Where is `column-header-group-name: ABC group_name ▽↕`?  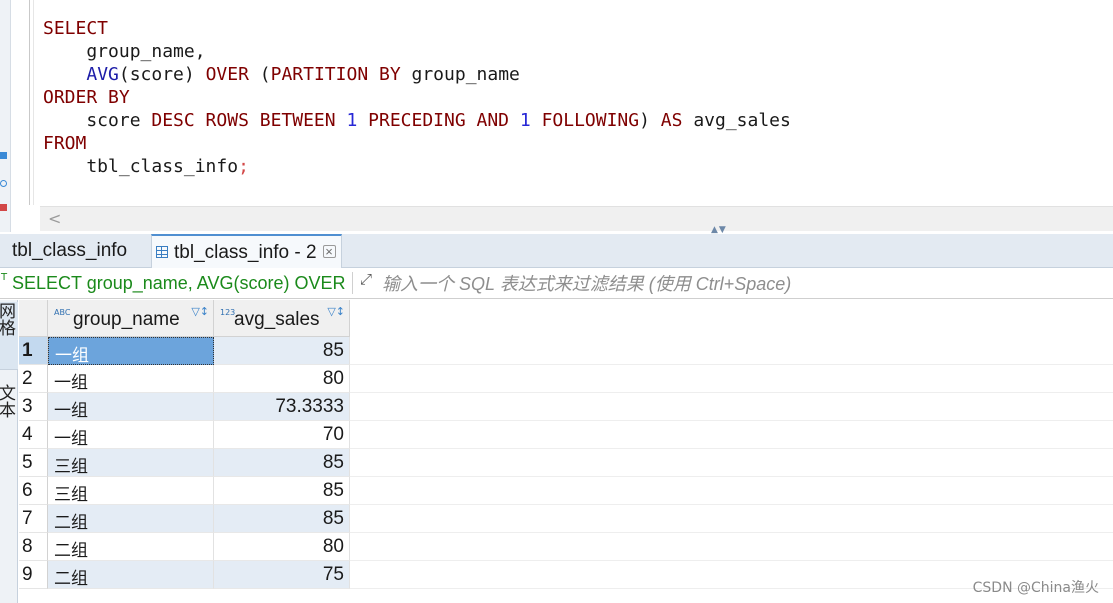 column-header-group-name: ABC group_name ▽↕ is located at coordinates (131, 318).